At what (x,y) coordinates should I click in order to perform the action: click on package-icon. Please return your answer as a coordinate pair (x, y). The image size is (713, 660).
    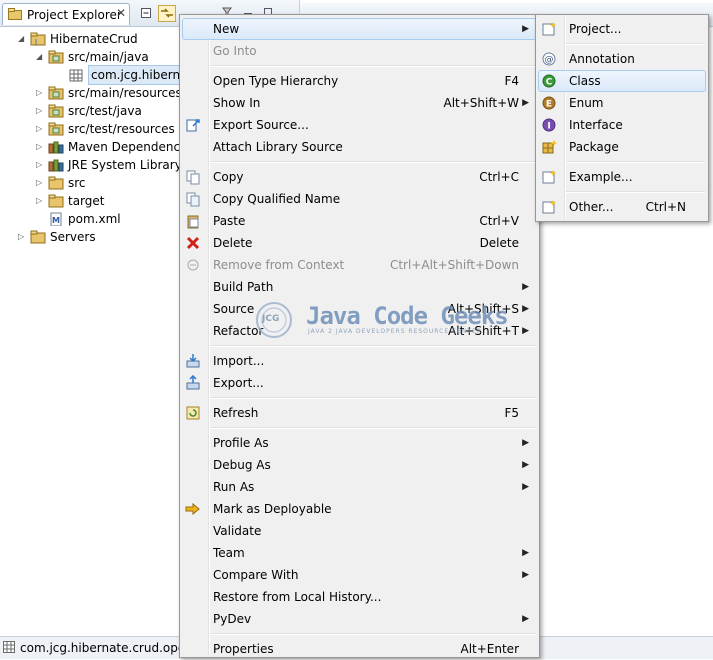
    Looking at the image, I should click on (76, 75).